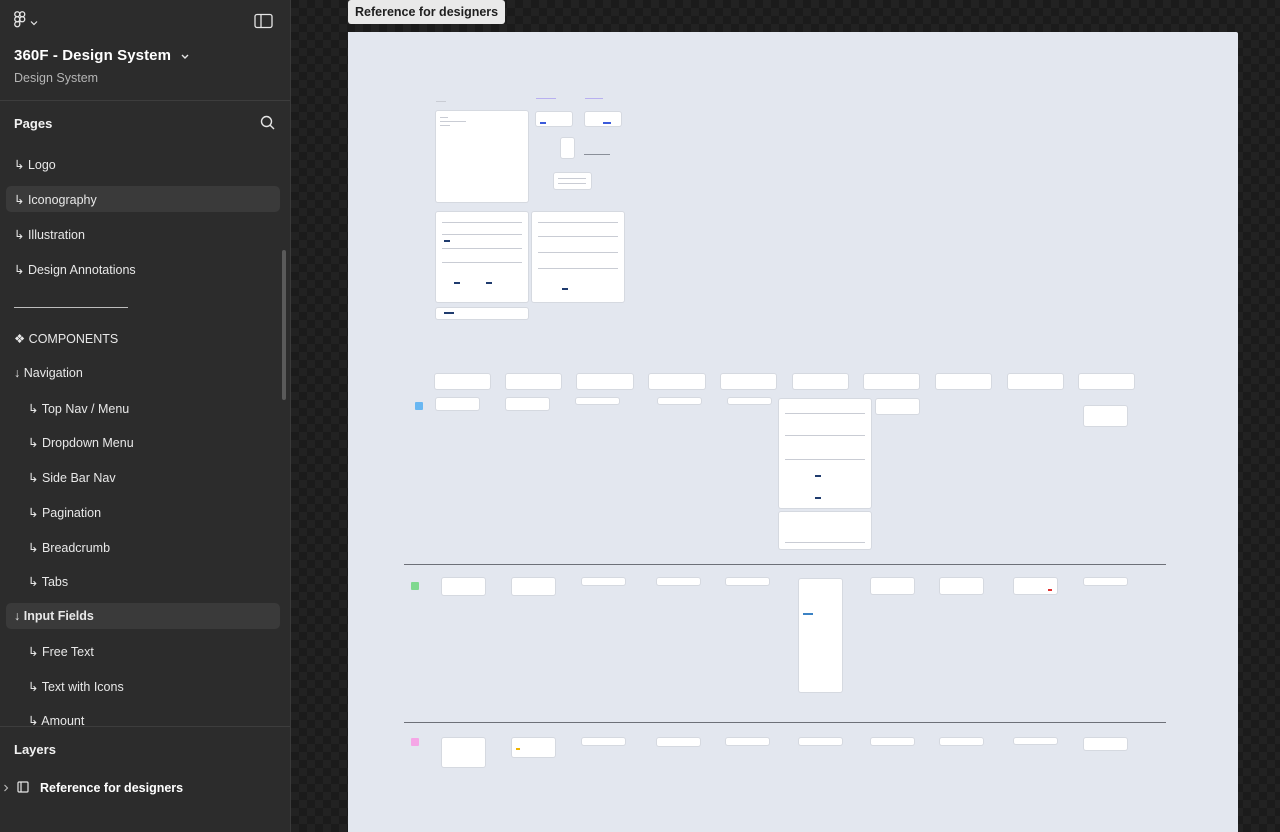 This screenshot has height=832, width=1280. What do you see at coordinates (143, 716) in the screenshot?
I see `page-item-amount: ↳ Amount` at bounding box center [143, 716].